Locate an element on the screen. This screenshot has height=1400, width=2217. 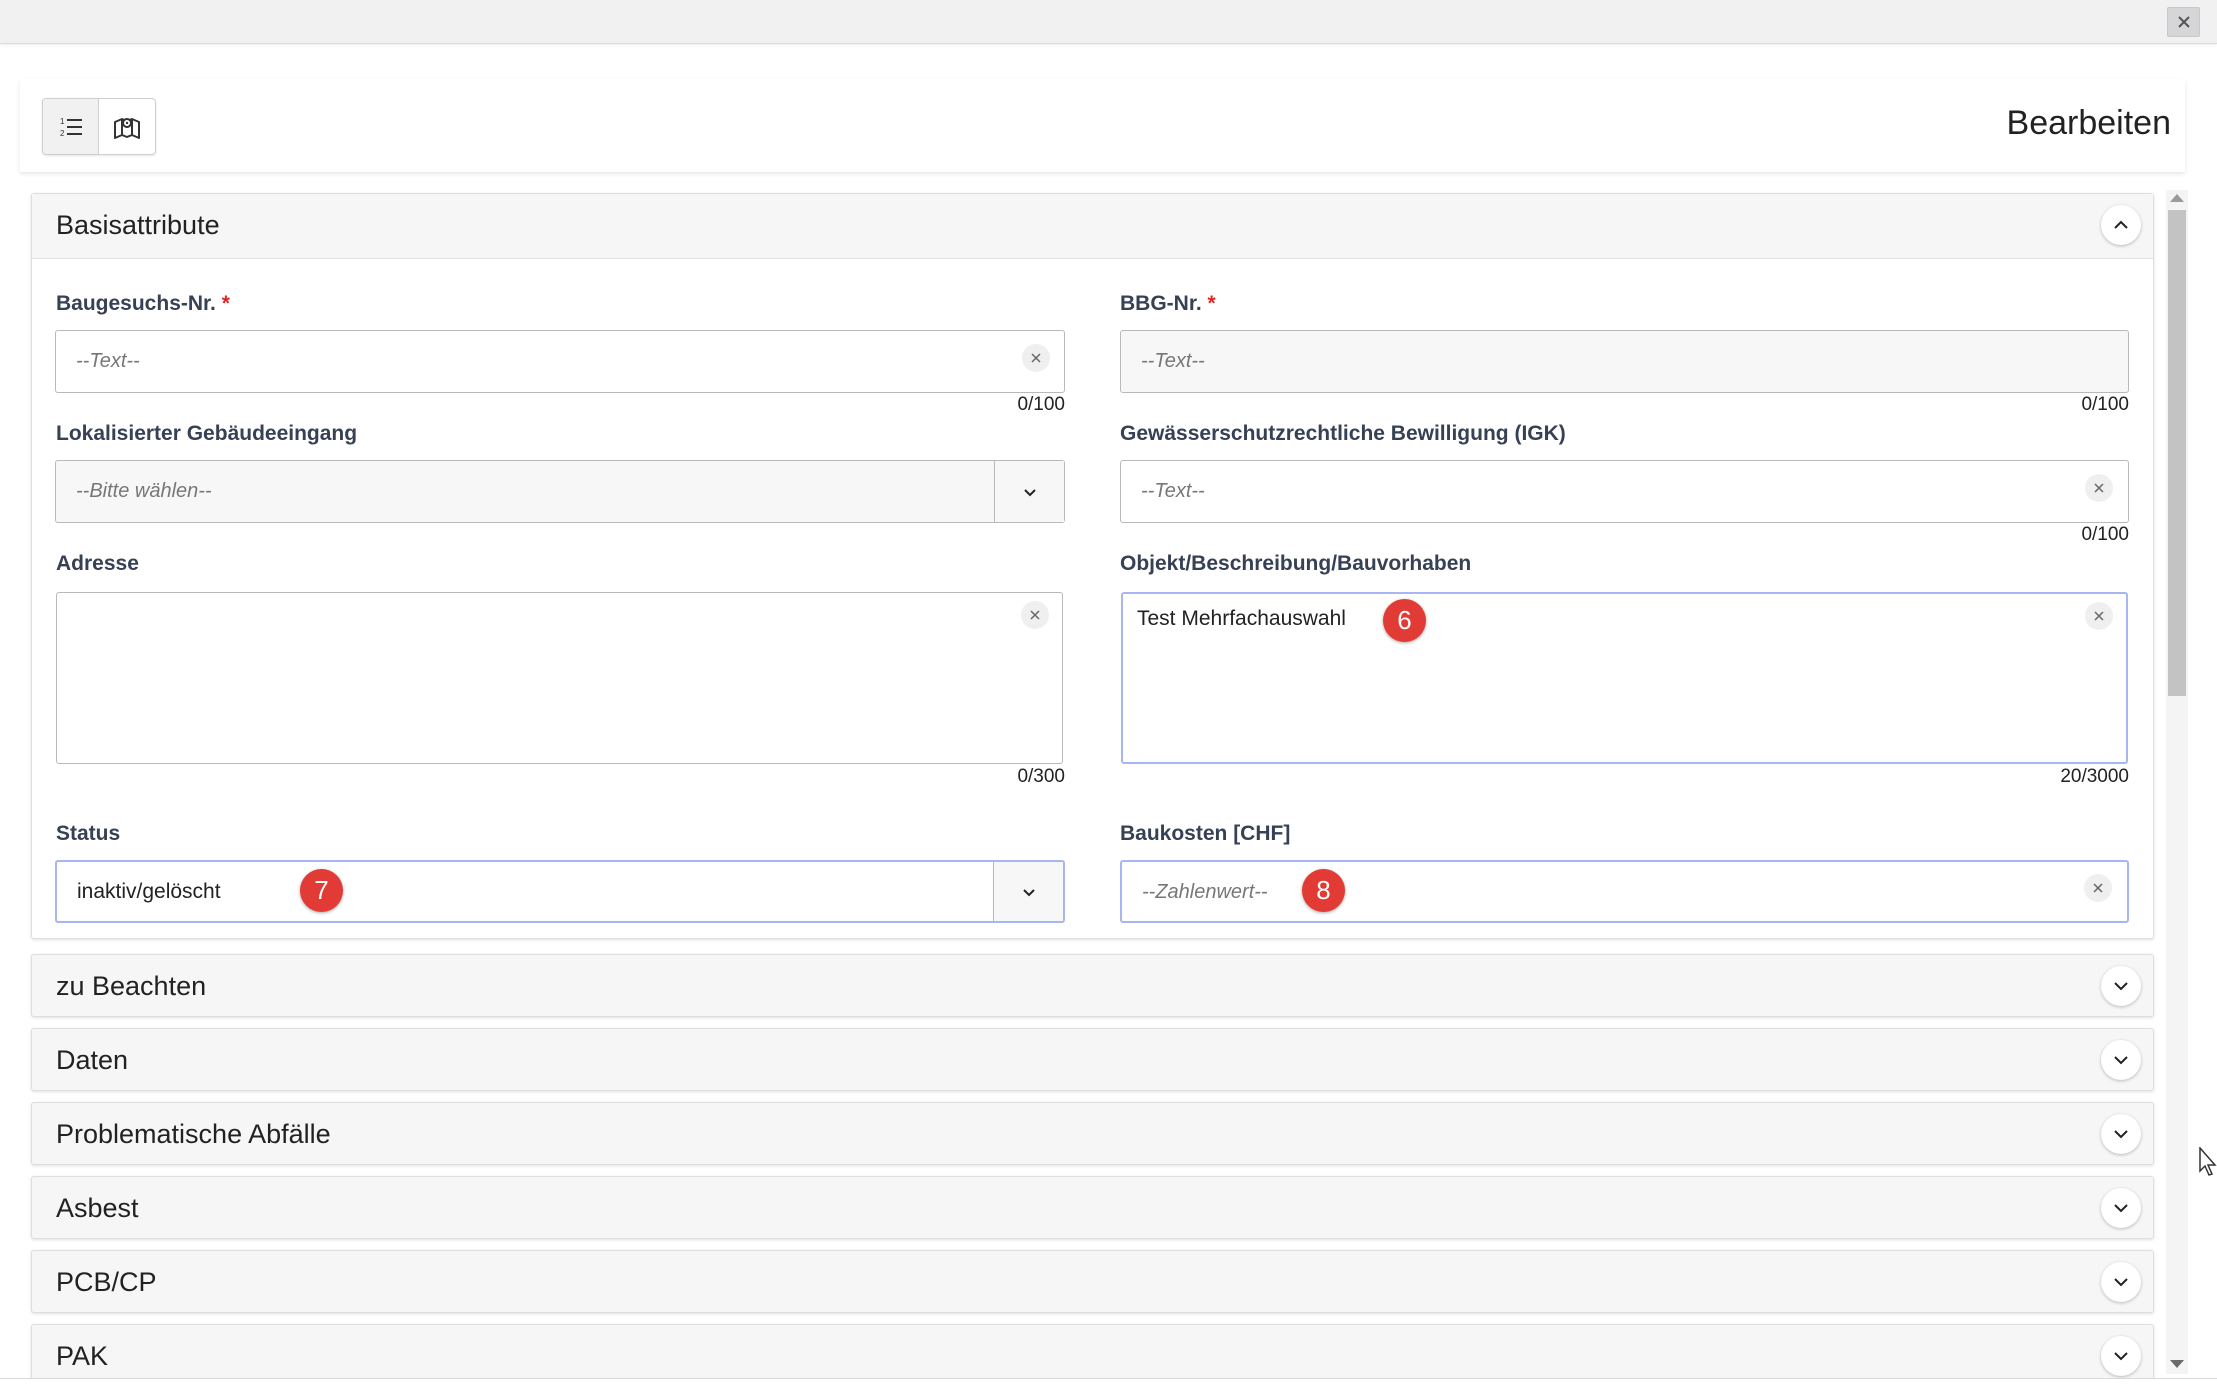
section-pcb-cp: PCB/CP is located at coordinates (1092, 1281).